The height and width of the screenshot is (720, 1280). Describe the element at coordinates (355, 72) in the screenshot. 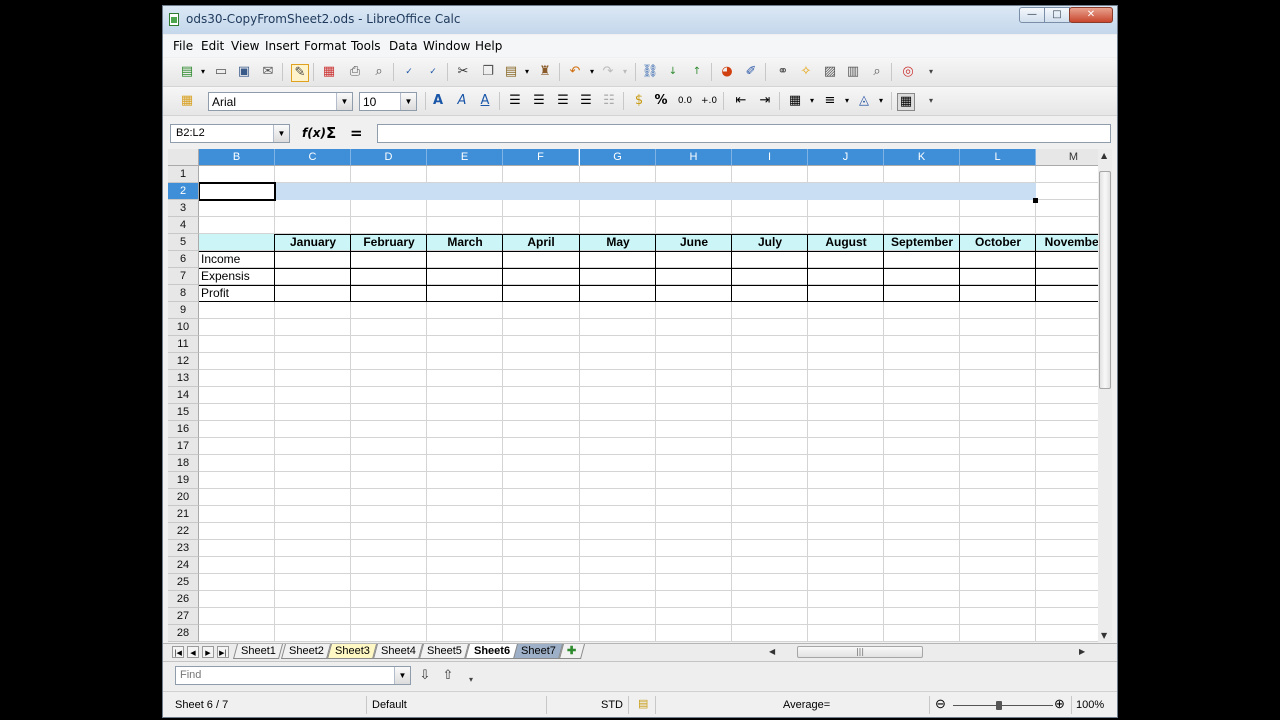

I see `print-icon: ⎙` at that location.